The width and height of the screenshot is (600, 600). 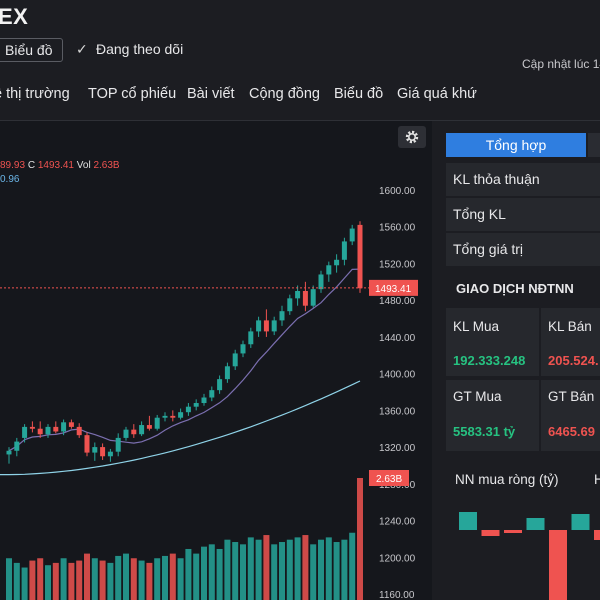 I want to click on gt-ban-value: 6465.69, so click(x=570, y=432).